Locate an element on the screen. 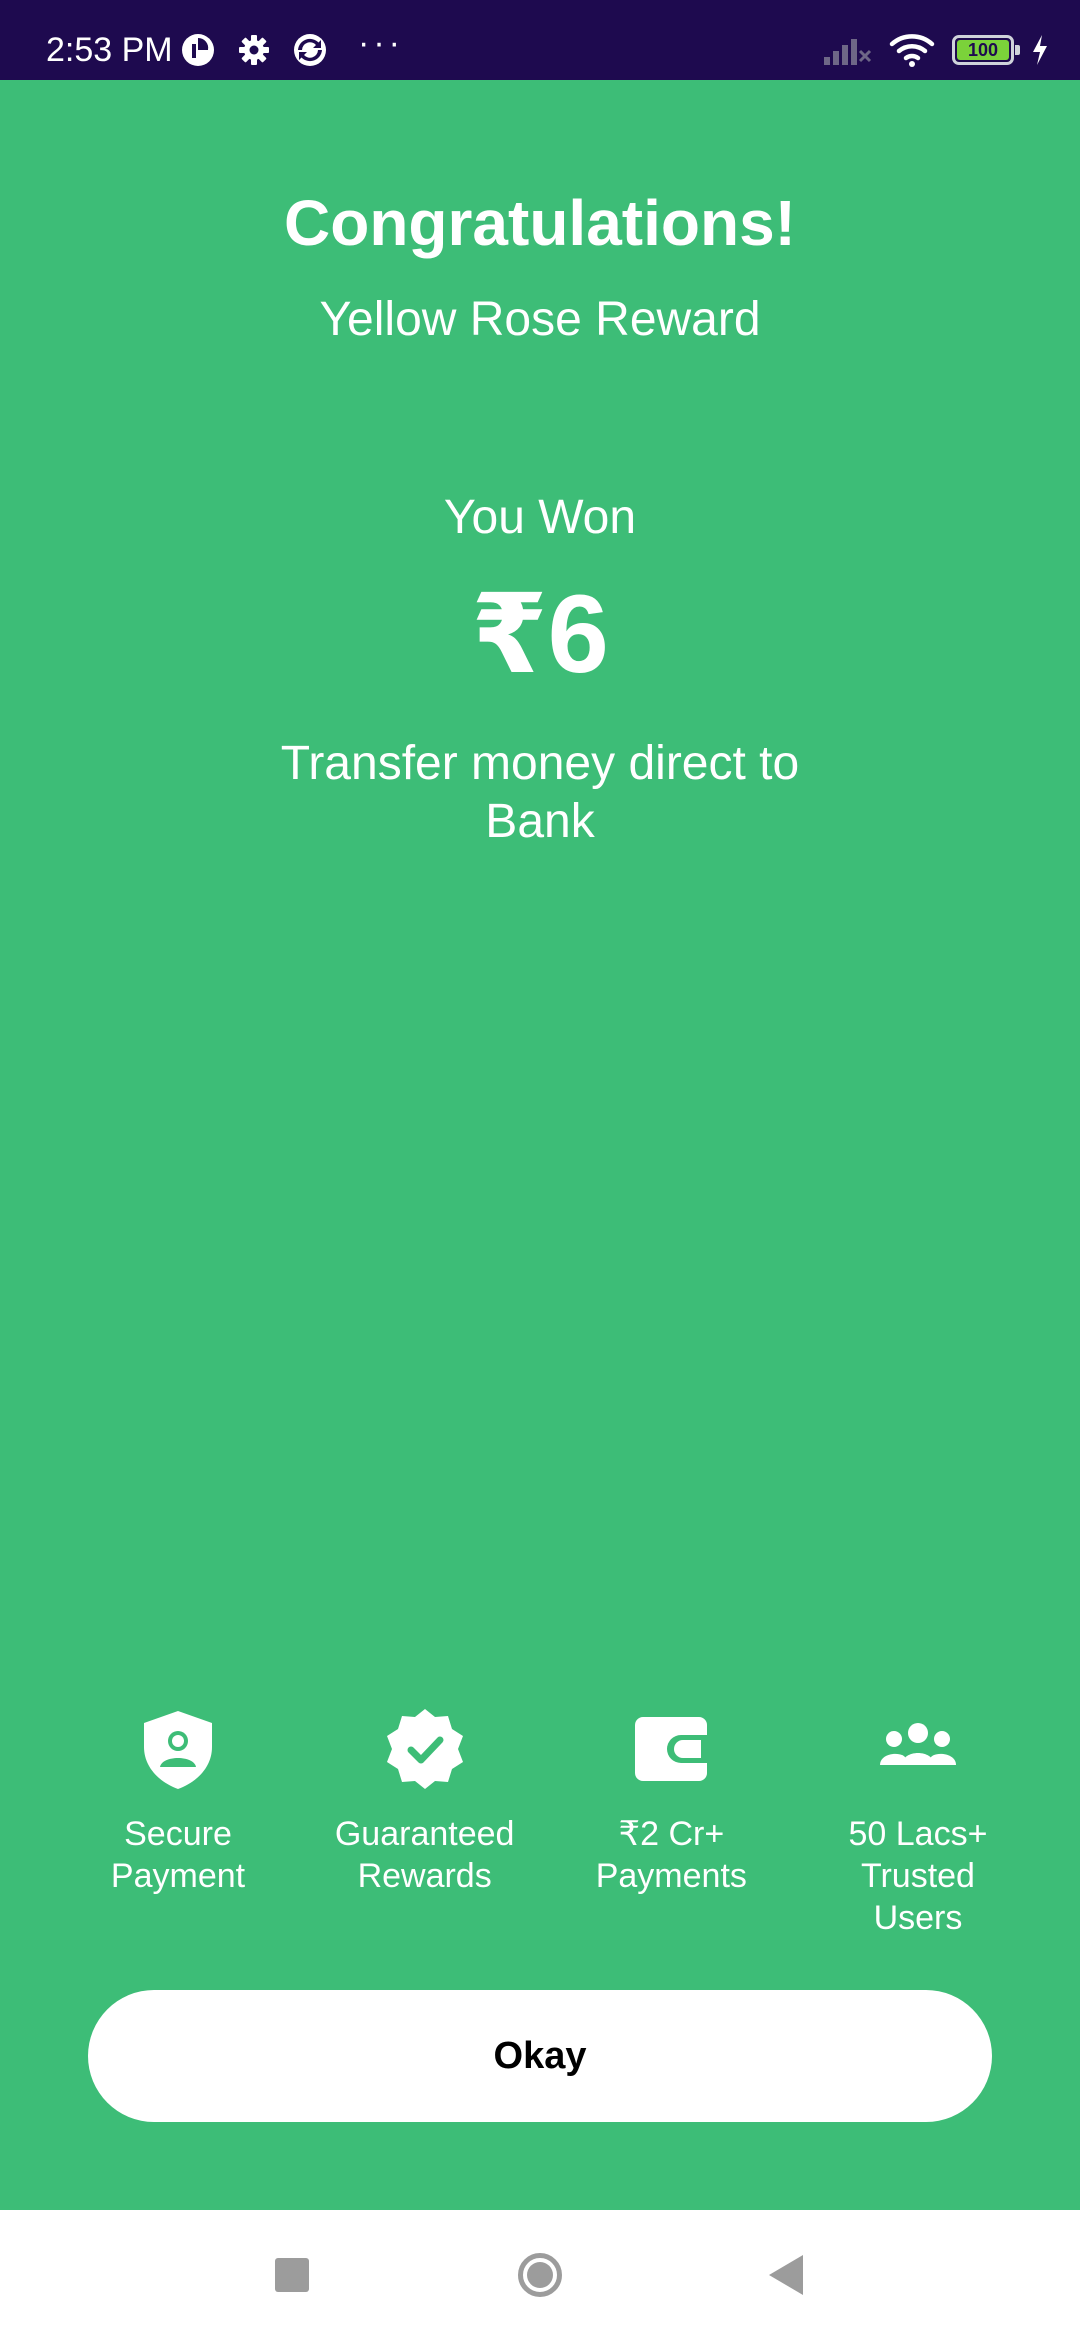 The height and width of the screenshot is (2340, 1080). sync-icon is located at coordinates (310, 50).